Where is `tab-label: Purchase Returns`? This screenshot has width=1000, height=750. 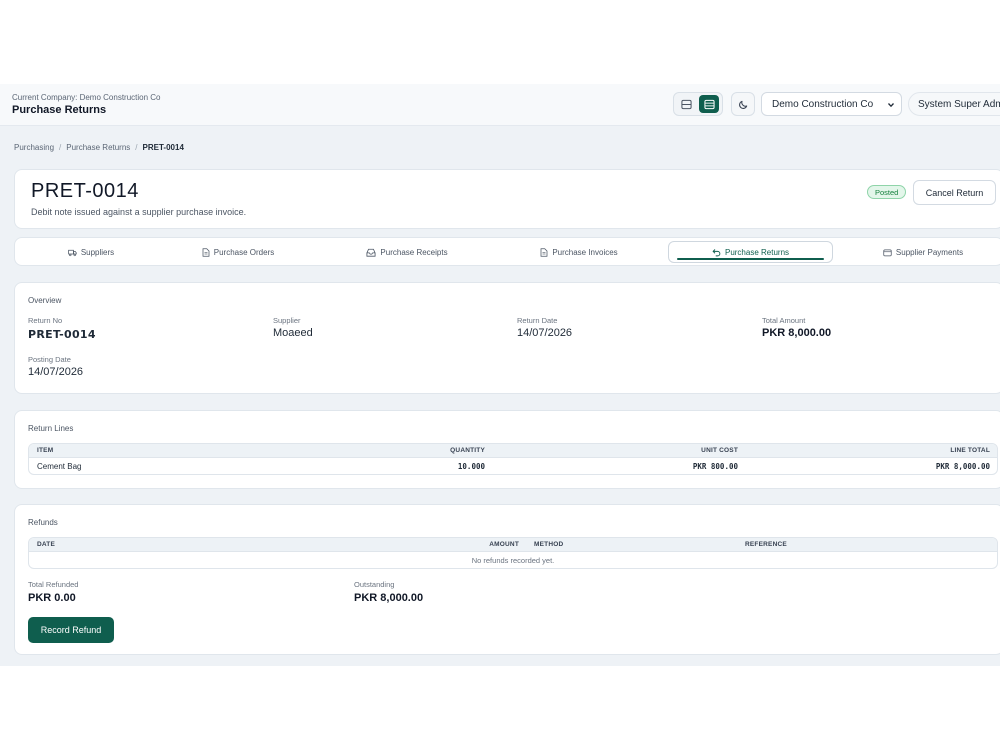
tab-label: Purchase Returns is located at coordinates (757, 252).